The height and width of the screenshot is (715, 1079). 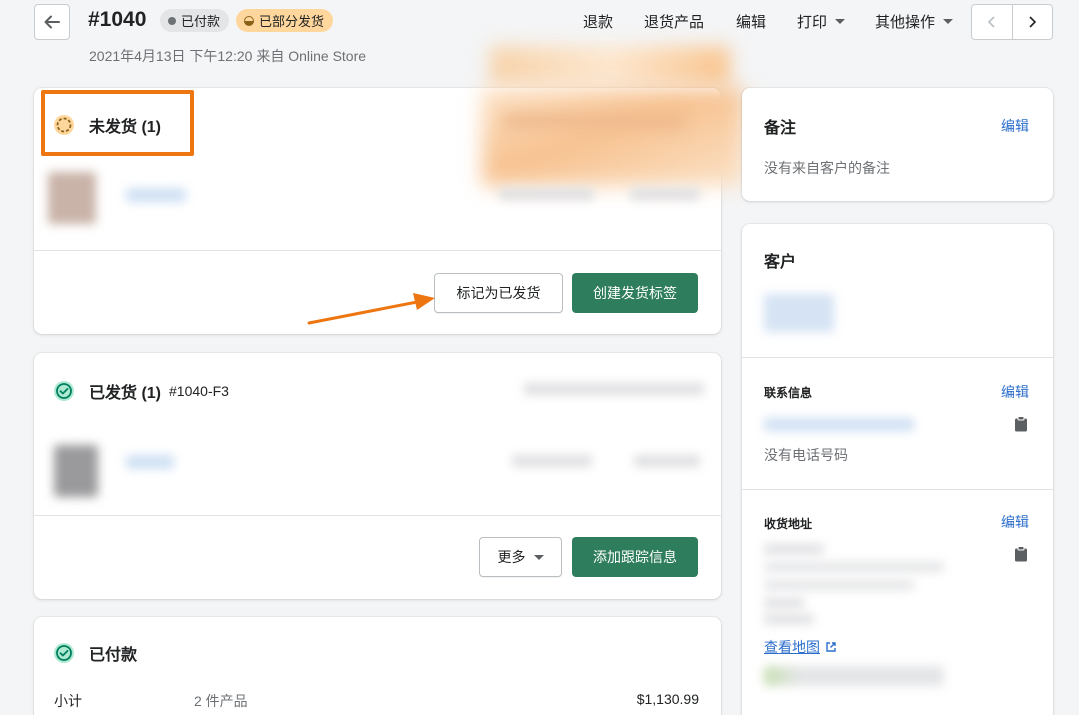 What do you see at coordinates (905, 22) in the screenshot?
I see `more-actions-label: 其他操作` at bounding box center [905, 22].